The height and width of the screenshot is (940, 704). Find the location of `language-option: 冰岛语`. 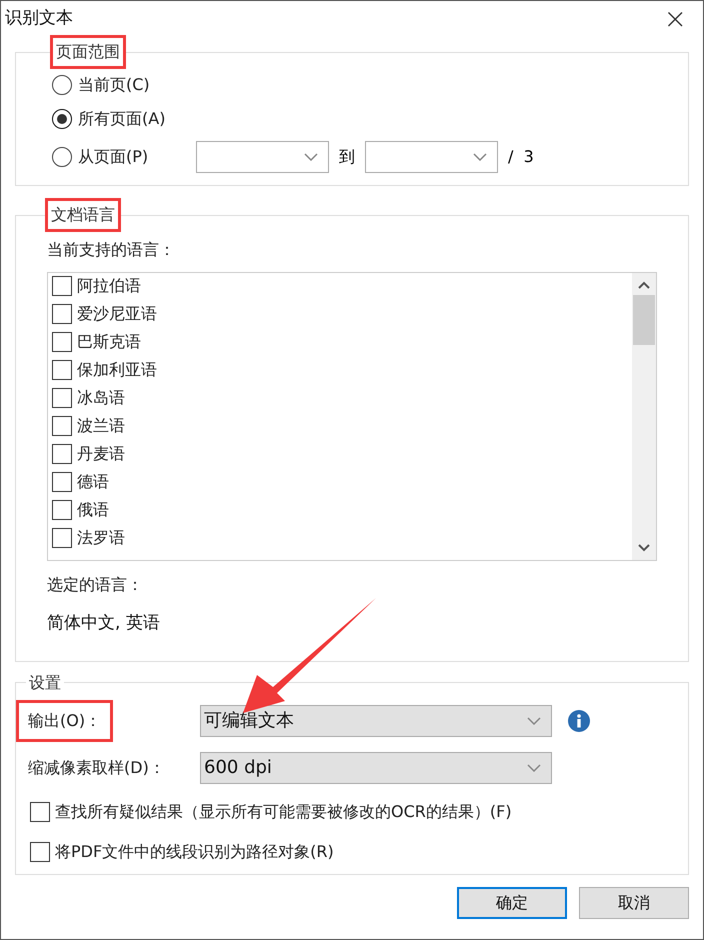

language-option: 冰岛语 is located at coordinates (101, 398).